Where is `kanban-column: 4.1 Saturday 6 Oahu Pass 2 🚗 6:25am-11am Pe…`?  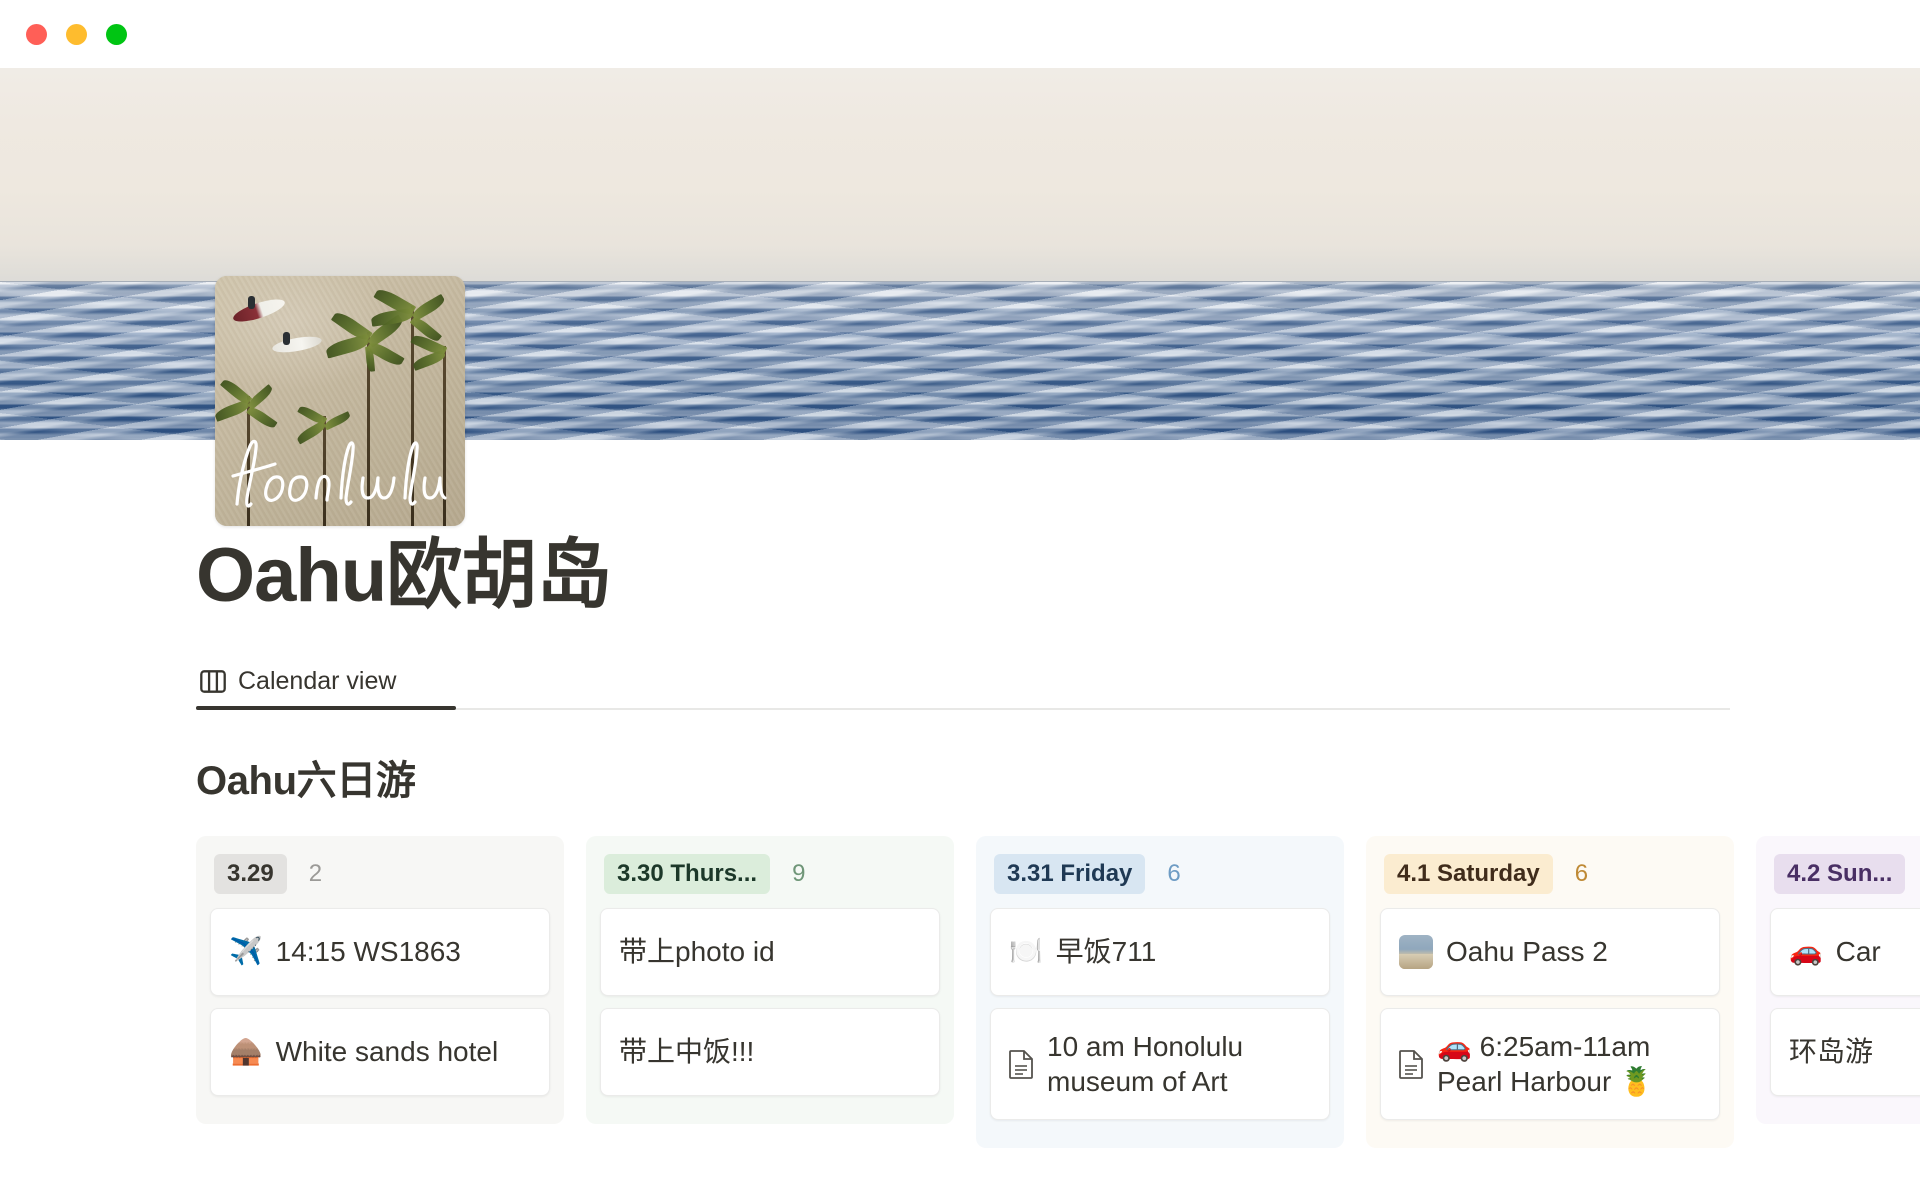 kanban-column: 4.1 Saturday 6 Oahu Pass 2 🚗 6:25am-11am Pe… is located at coordinates (1550, 992).